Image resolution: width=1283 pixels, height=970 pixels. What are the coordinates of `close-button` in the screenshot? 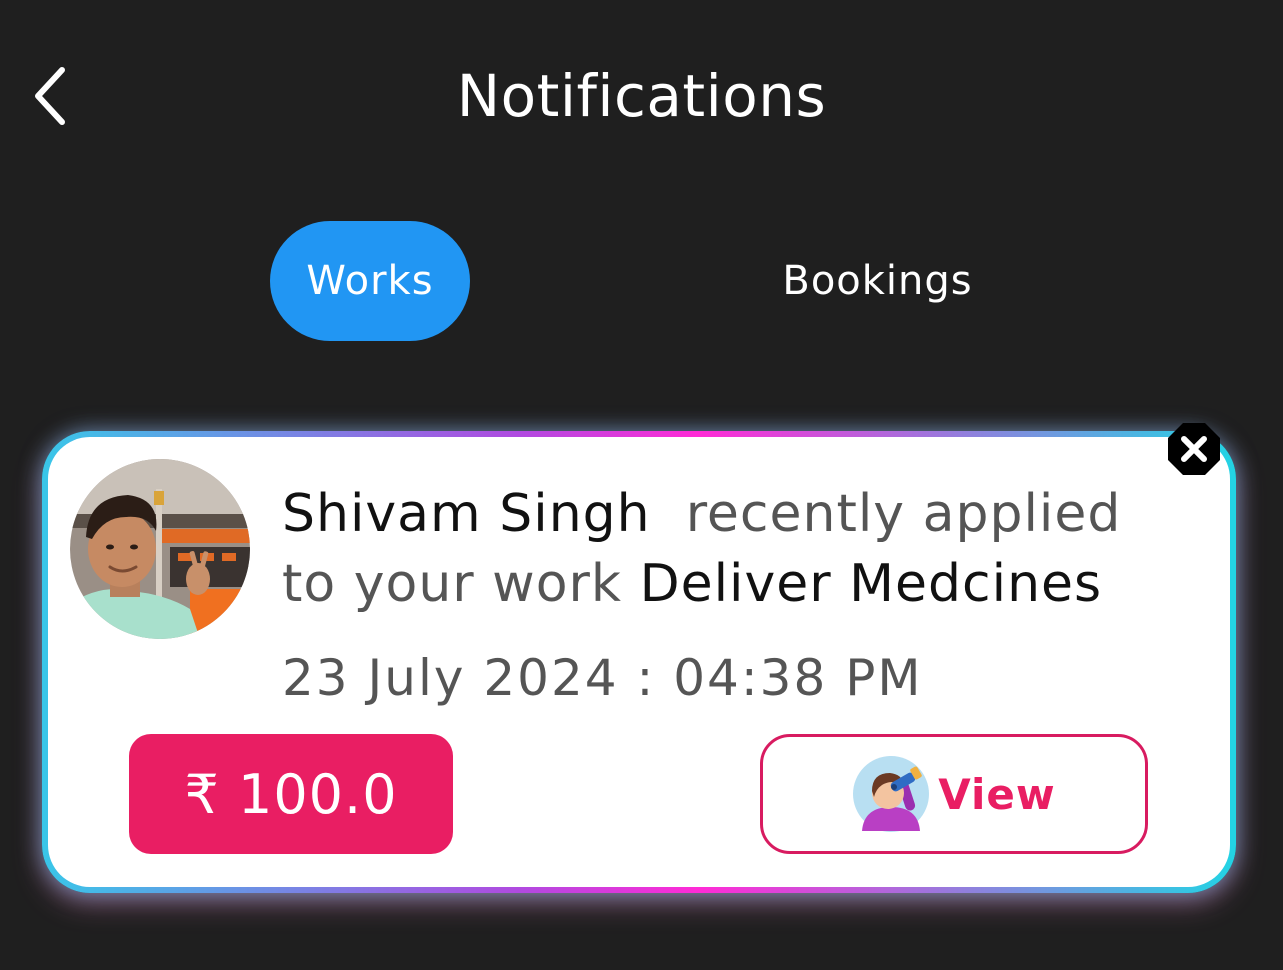 It's located at (1194, 449).